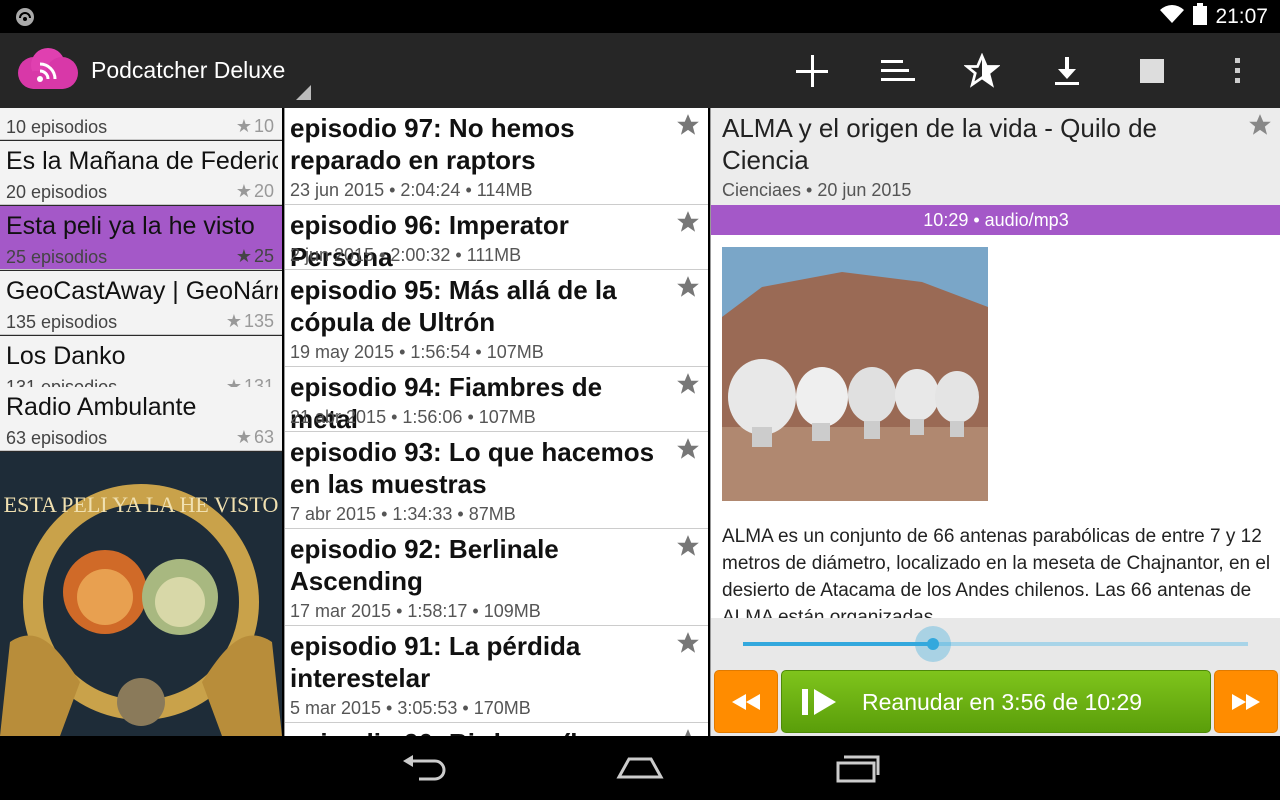  I want to click on episode-item: episodio 90: Birdman (la, so click(496, 729).